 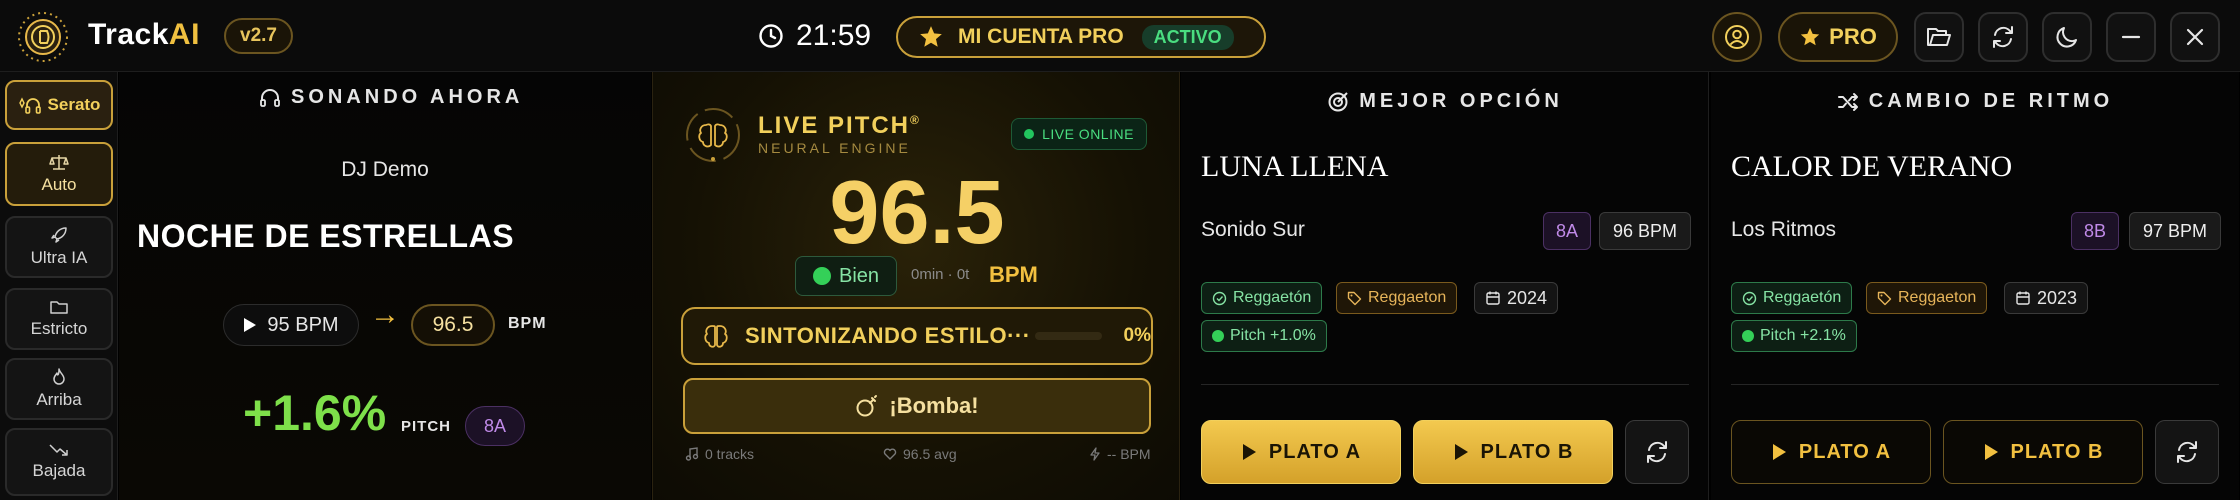 I want to click on minimize-icon, so click(x=2131, y=37).